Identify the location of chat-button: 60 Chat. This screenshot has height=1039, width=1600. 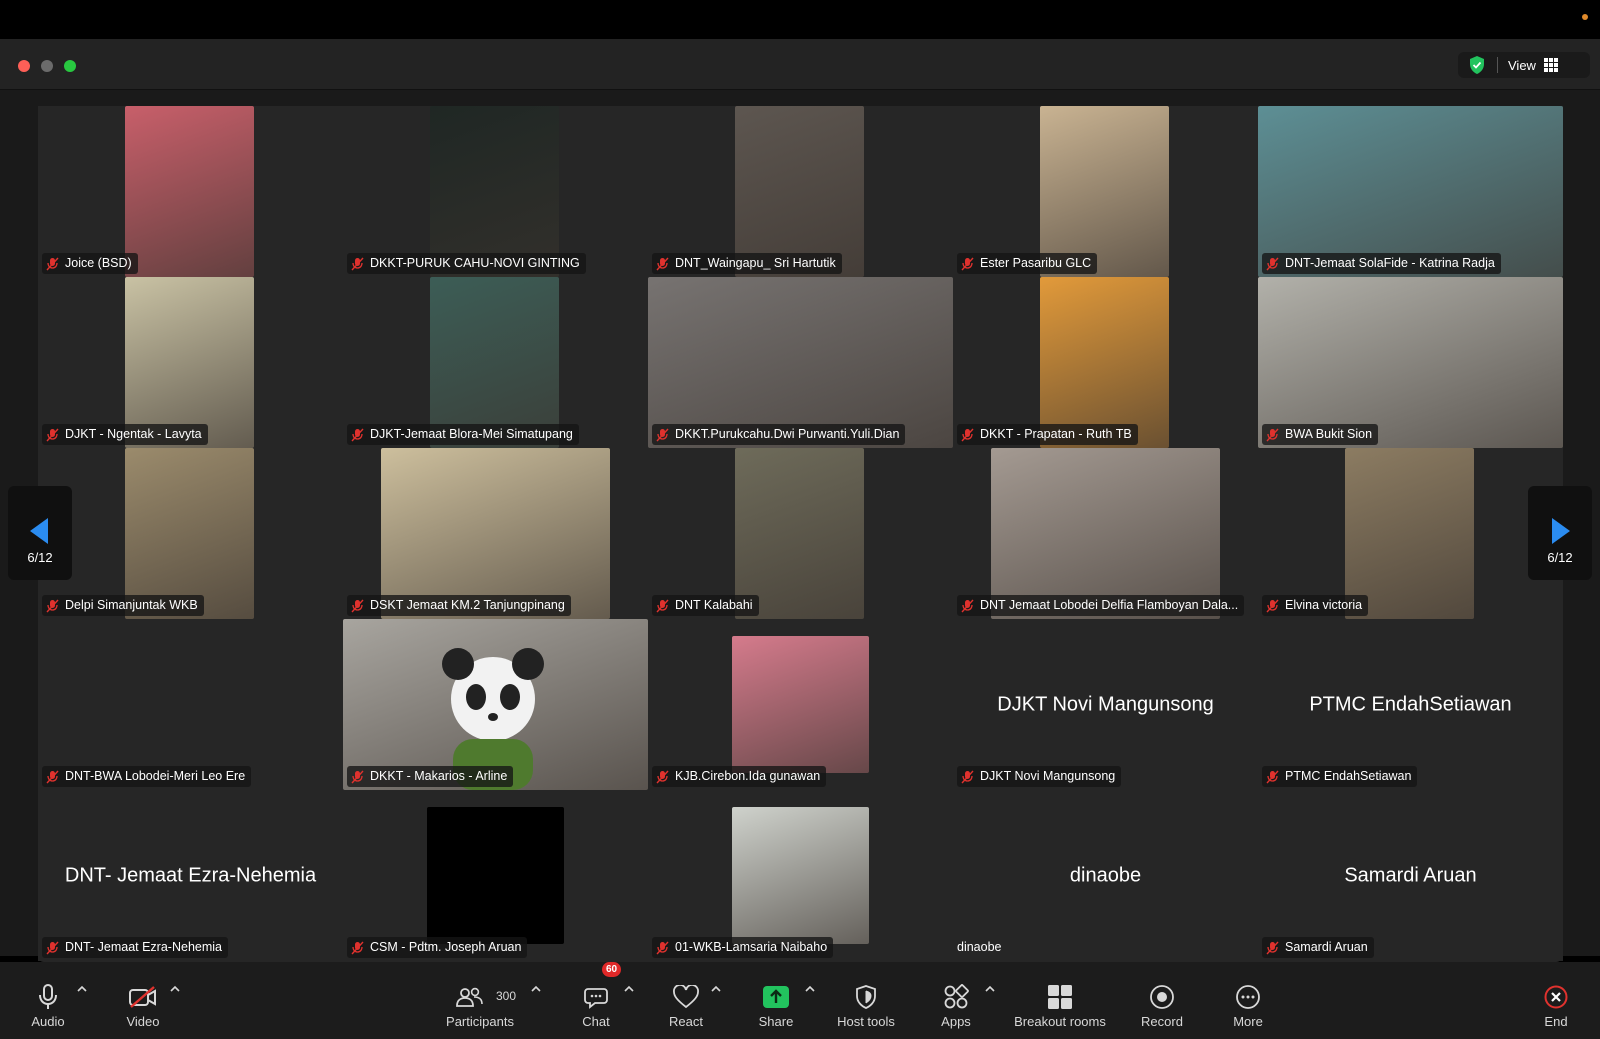
(596, 1000).